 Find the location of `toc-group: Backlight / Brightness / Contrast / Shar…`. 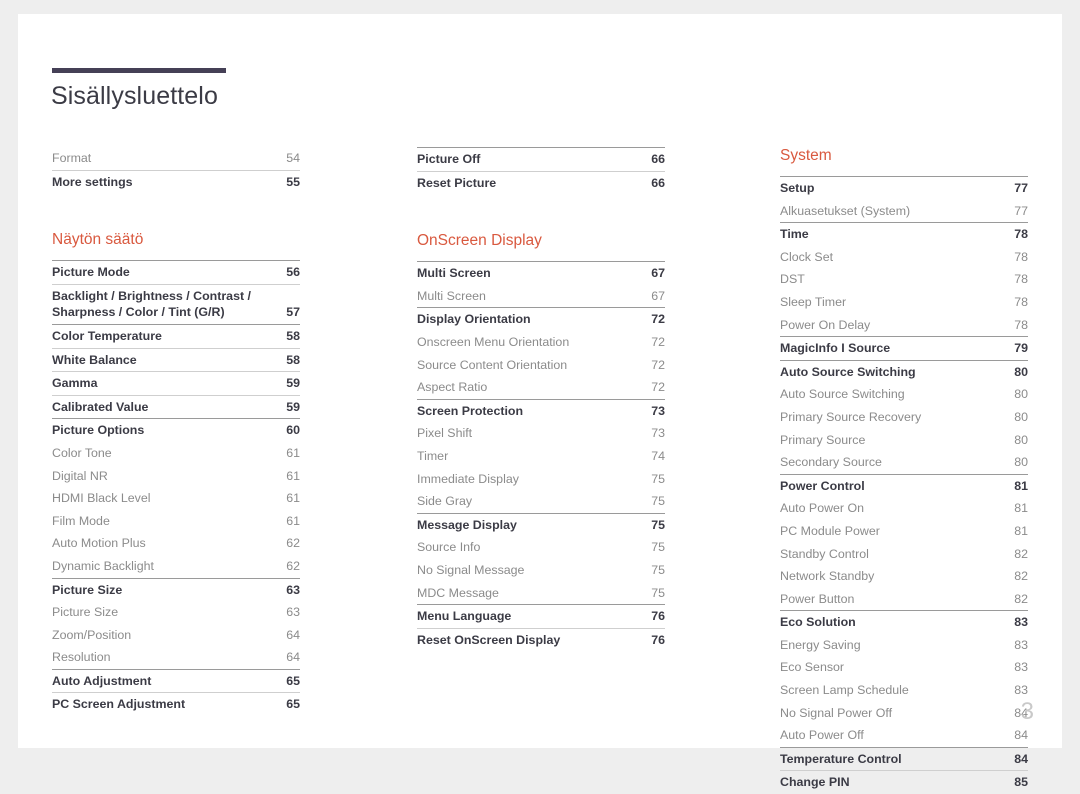

toc-group: Backlight / Brightness / Contrast / Shar… is located at coordinates (176, 303).